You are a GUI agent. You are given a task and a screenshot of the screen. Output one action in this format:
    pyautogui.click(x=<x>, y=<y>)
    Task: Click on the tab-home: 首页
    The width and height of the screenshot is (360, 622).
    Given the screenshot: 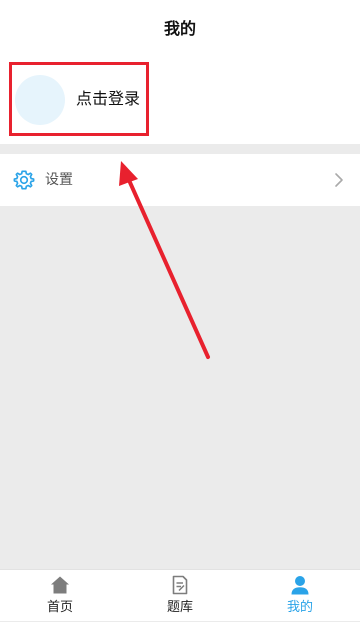 What is the action you would take?
    pyautogui.click(x=60, y=596)
    